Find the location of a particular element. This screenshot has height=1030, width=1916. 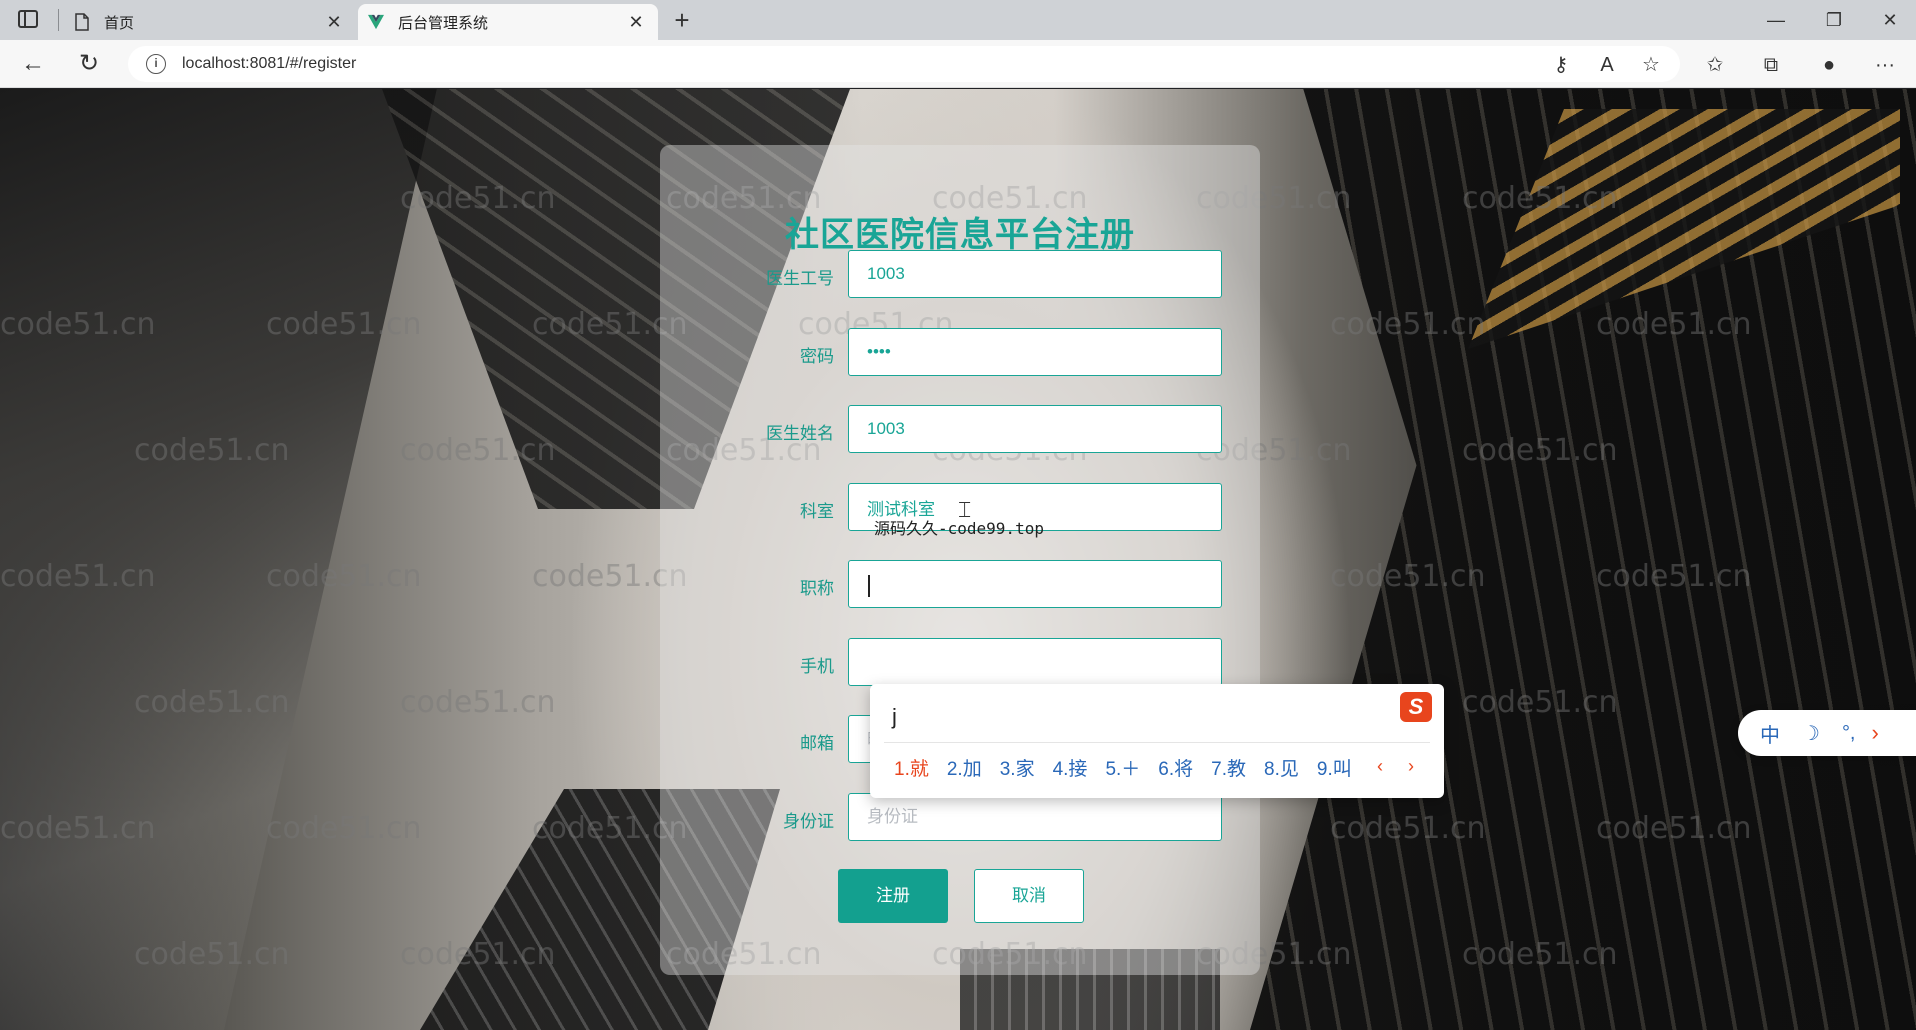

ime-candidate-list: 1.就 2.加 3.家 4.接 5.＋ 6.将 7.教 8.见 9.叫 is located at coordinates (1132, 767).